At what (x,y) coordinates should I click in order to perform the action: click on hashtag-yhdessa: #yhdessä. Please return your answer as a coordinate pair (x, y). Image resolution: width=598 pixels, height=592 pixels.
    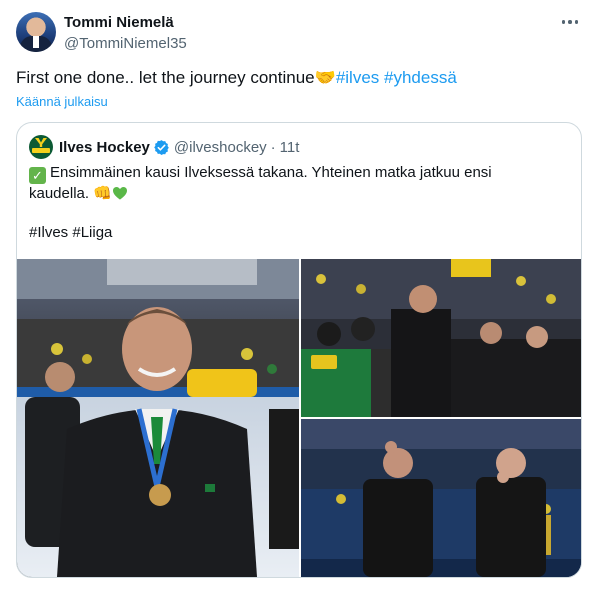
    Looking at the image, I should click on (420, 77).